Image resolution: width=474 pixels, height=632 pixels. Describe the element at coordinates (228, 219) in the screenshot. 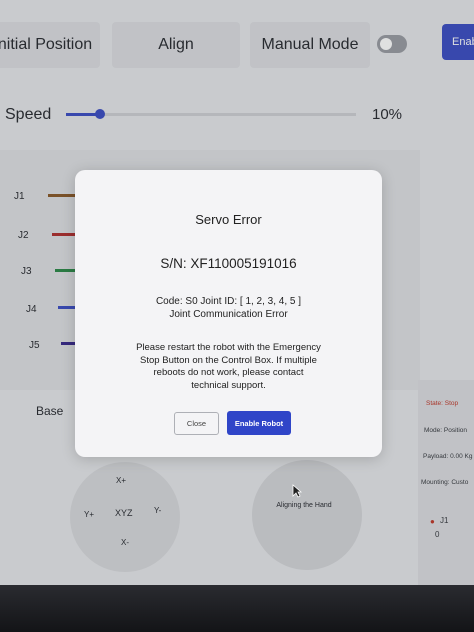

I see `dialog-title: Servo Error` at that location.